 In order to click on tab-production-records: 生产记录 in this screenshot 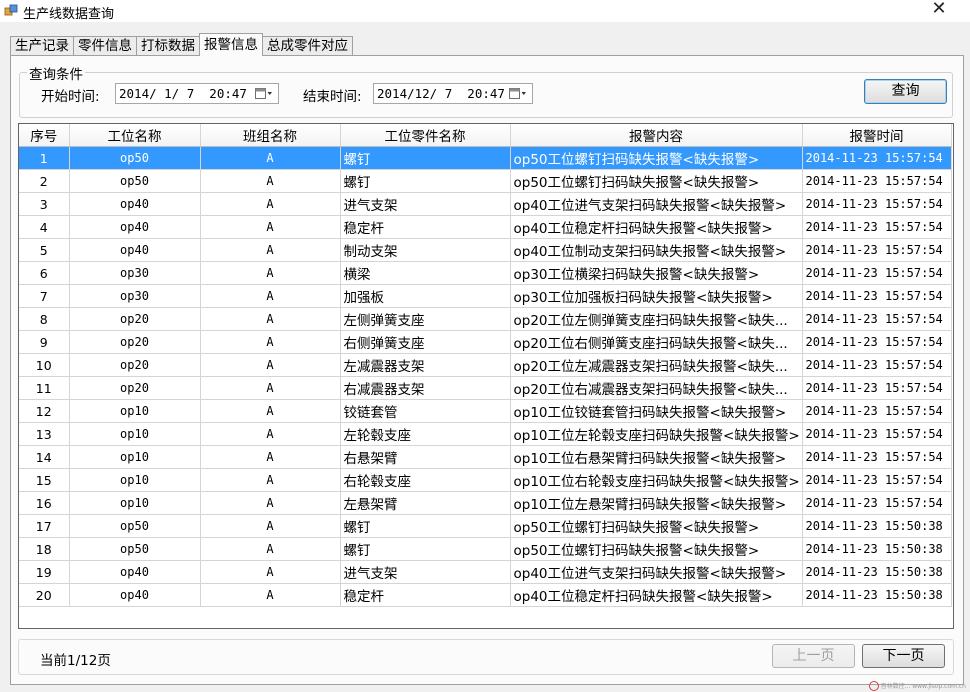, I will do `click(42, 46)`.